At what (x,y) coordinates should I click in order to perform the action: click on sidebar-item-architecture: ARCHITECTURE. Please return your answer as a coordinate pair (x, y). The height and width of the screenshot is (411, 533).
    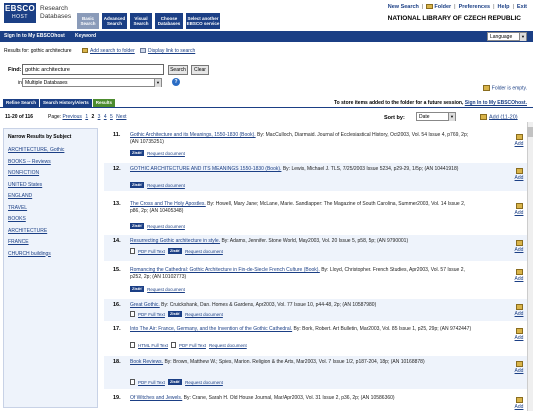
    Looking at the image, I should click on (50, 232).